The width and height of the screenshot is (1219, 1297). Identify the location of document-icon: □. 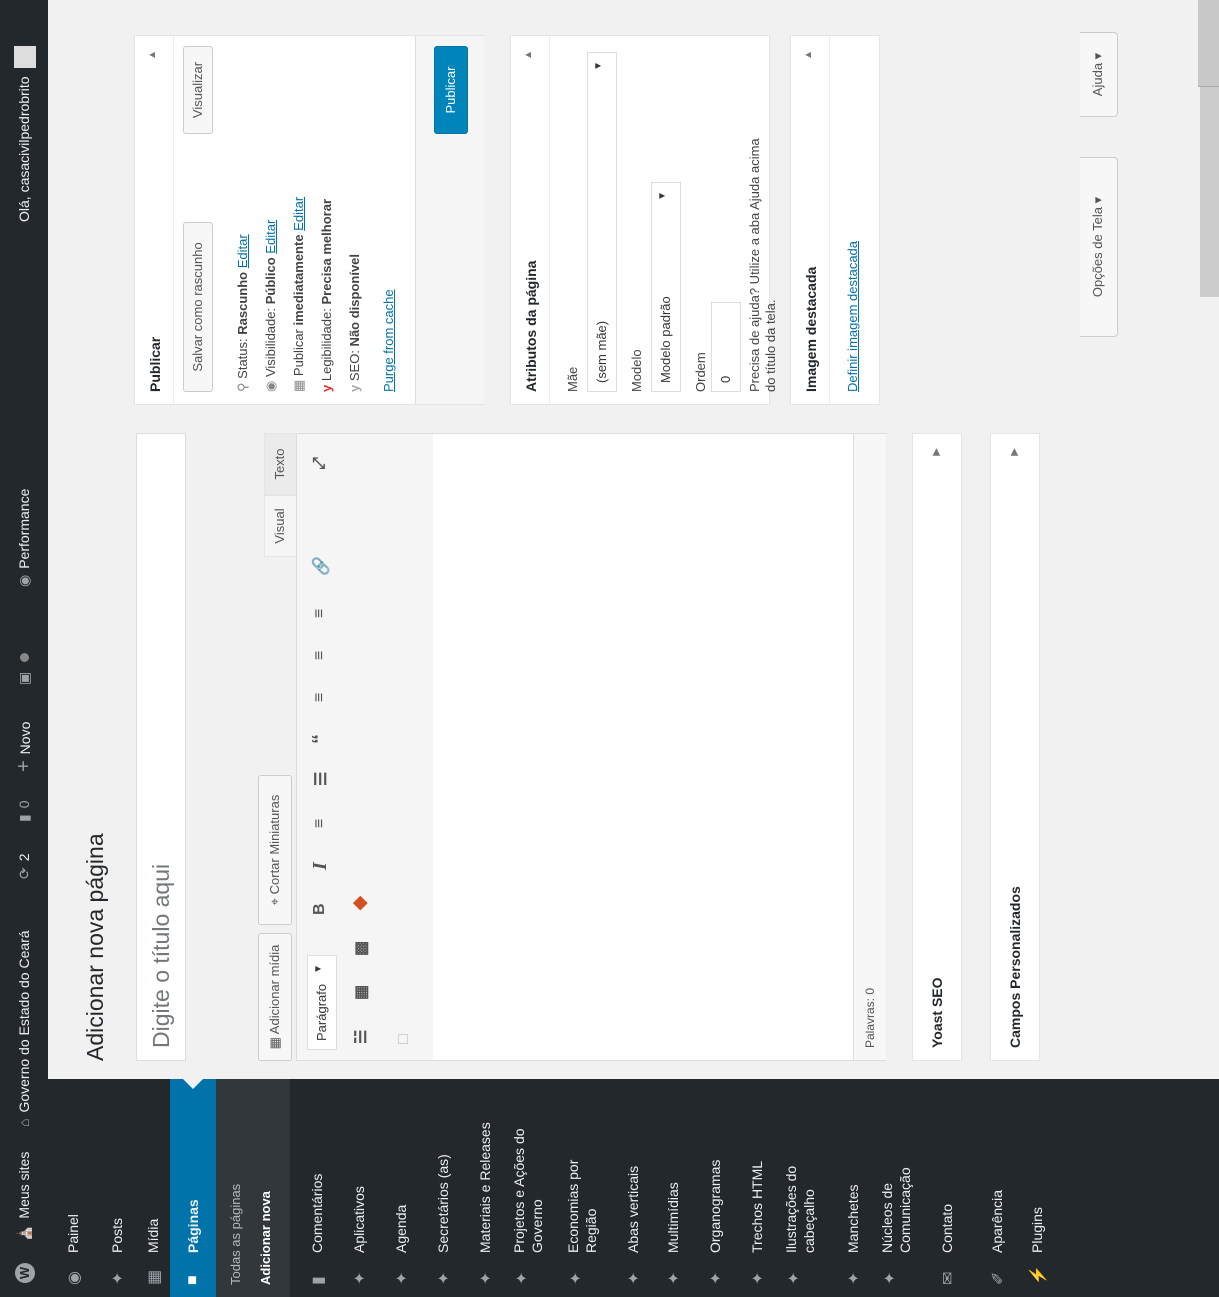
(404, 1039).